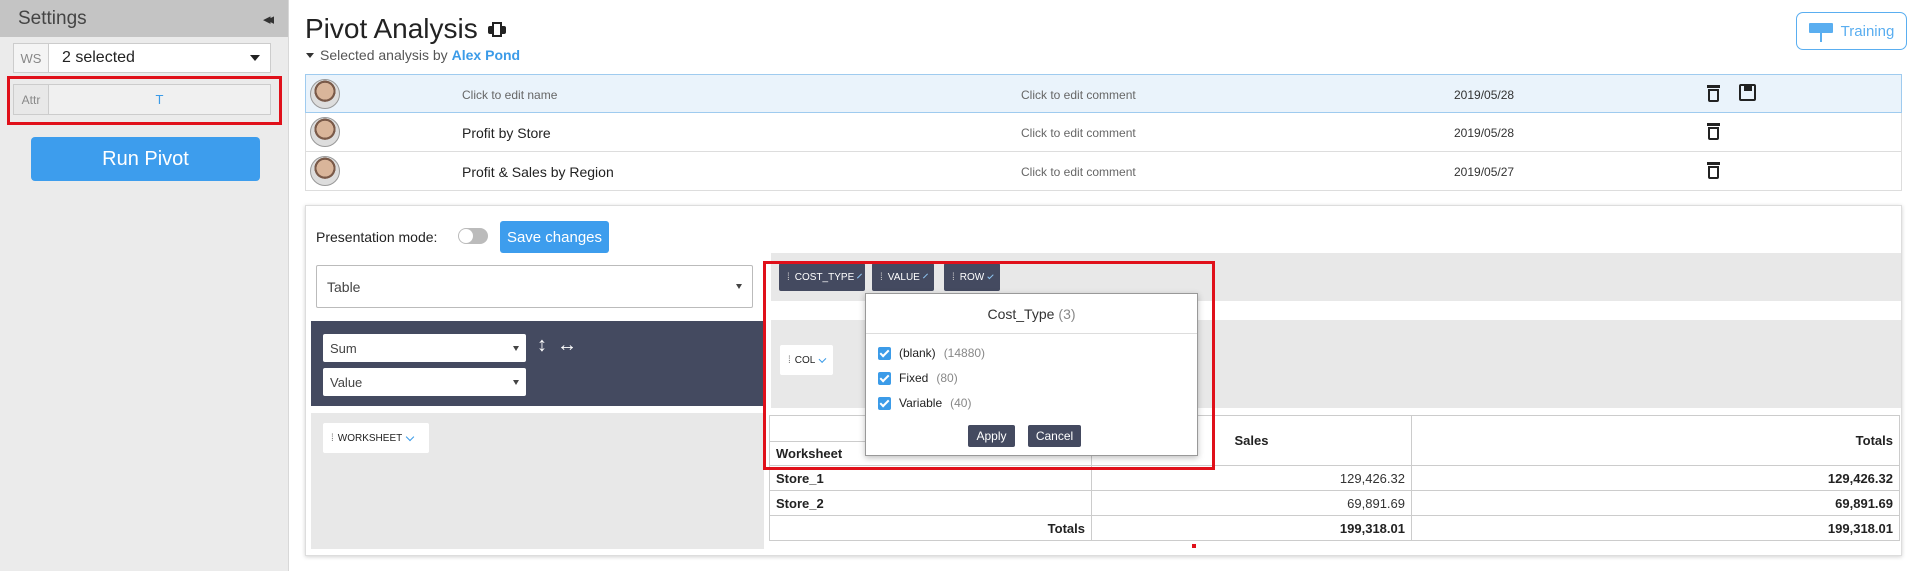 Image resolution: width=1918 pixels, height=571 pixels. Describe the element at coordinates (346, 382) in the screenshot. I see `aggregator-field-value: Value` at that location.